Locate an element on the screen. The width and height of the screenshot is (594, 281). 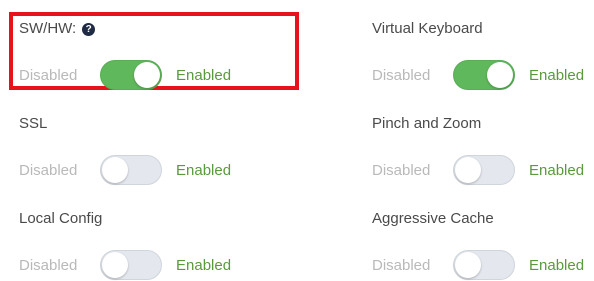
aggressive-cache-toggle is located at coordinates (484, 265).